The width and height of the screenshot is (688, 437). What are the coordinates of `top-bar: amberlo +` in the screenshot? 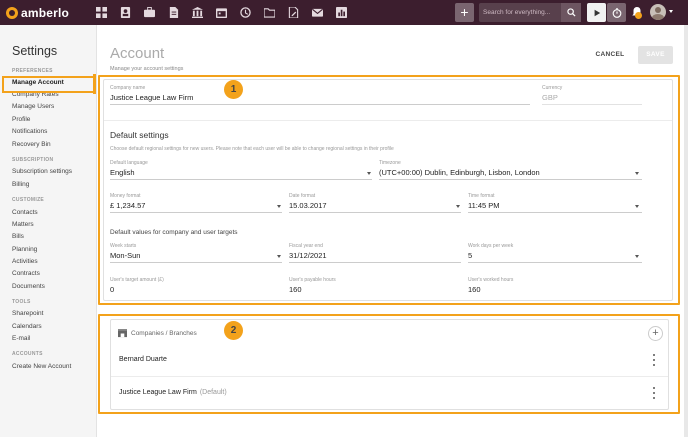 It's located at (344, 12).